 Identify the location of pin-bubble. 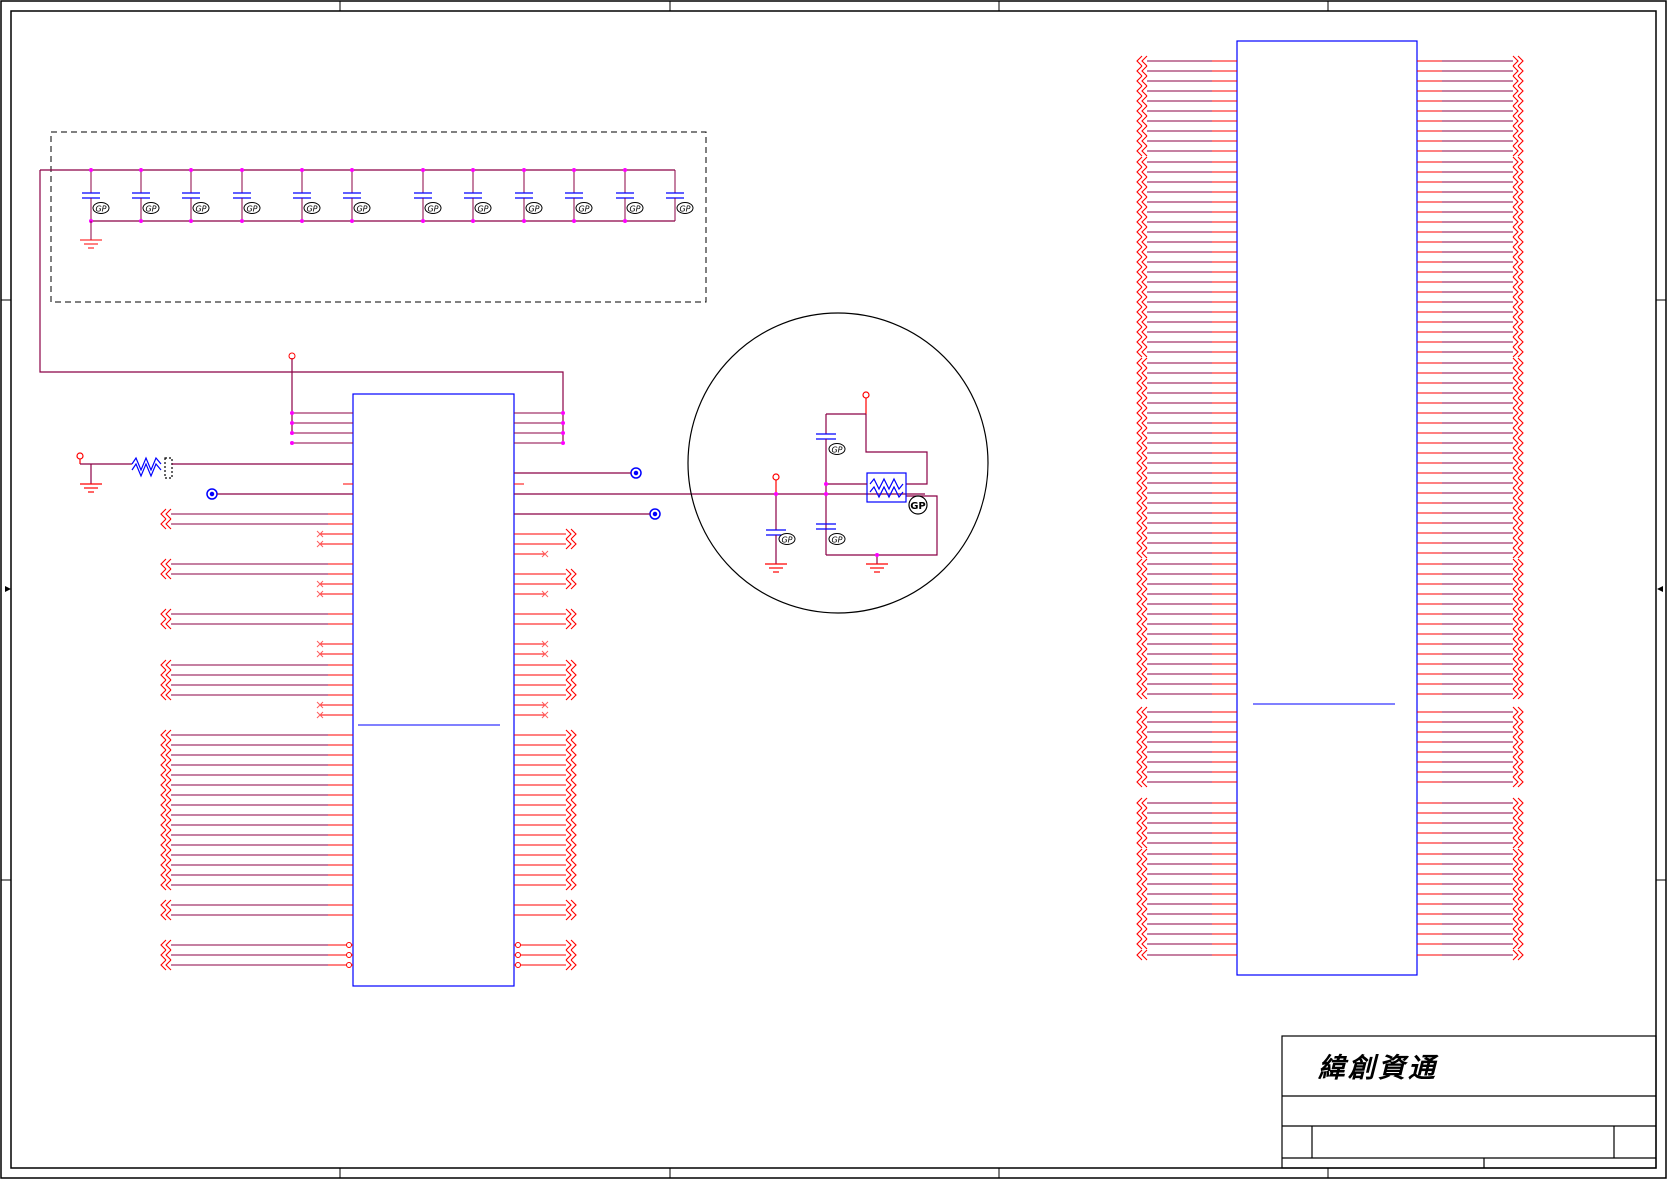
(518, 945).